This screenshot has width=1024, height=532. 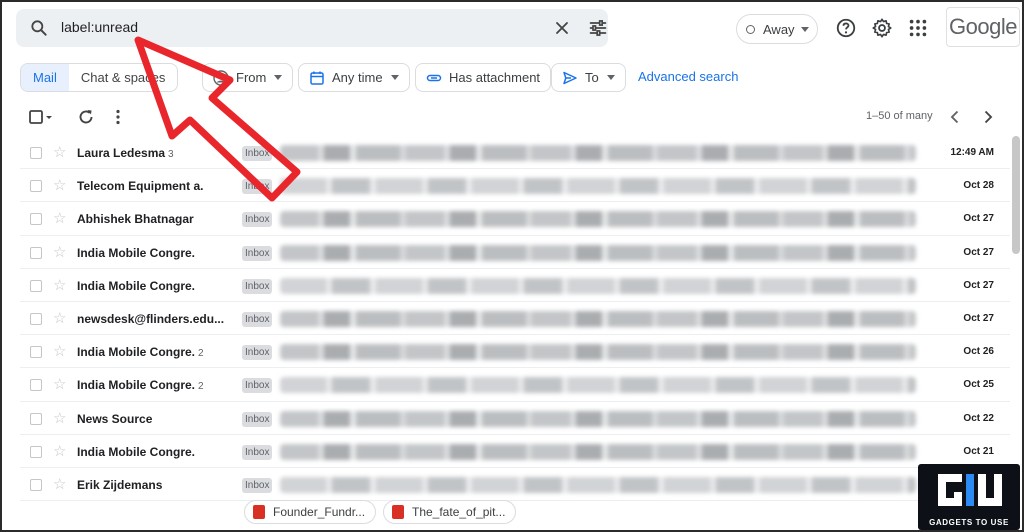 I want to click on apps-grid-icon, so click(x=918, y=28).